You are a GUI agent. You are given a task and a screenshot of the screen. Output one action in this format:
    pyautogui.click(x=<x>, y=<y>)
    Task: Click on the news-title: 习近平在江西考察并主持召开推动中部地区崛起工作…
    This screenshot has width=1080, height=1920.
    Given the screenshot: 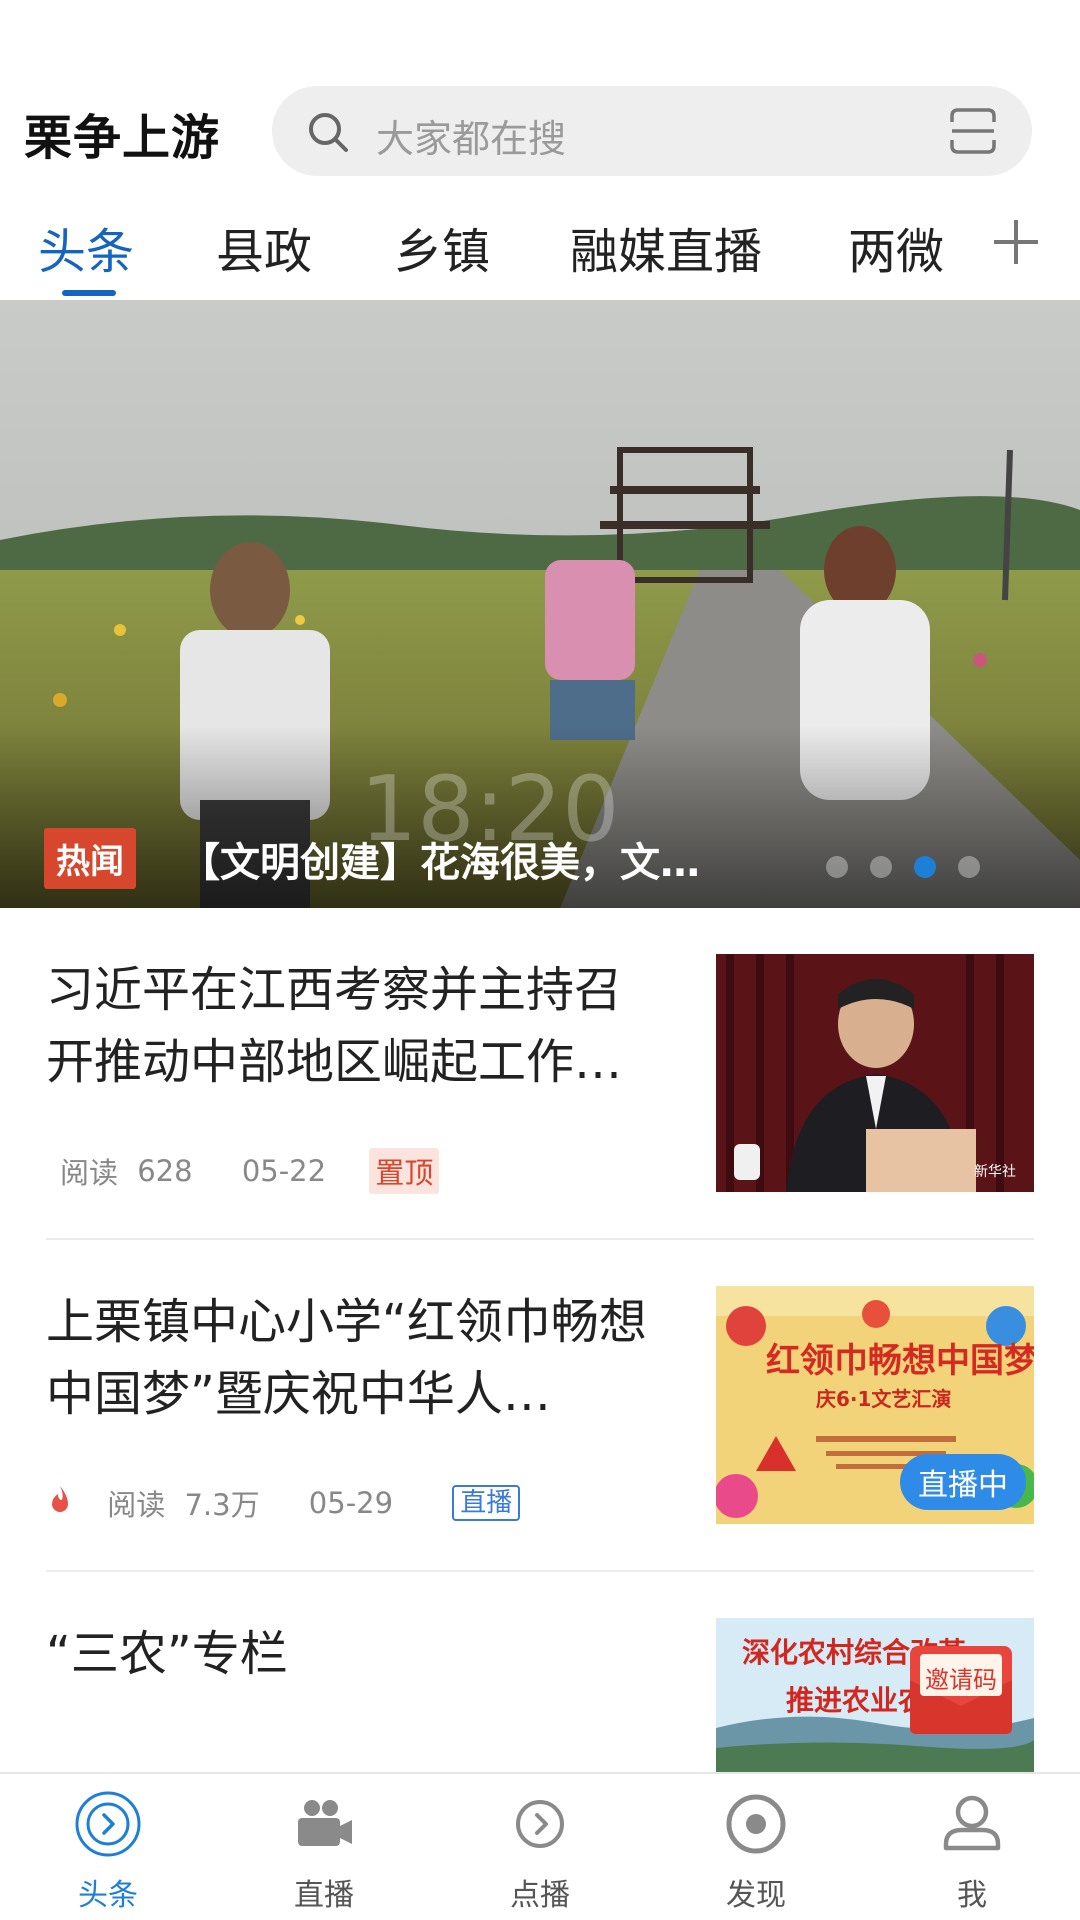 What is the action you would take?
    pyautogui.click(x=356, y=1026)
    